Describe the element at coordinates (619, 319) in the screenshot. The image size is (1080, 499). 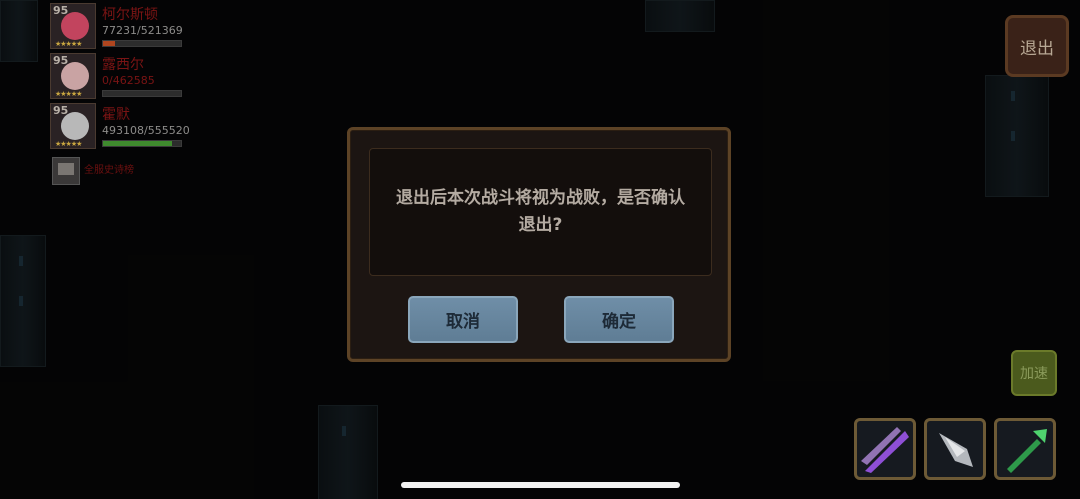
I see `confirm-button: 确定` at that location.